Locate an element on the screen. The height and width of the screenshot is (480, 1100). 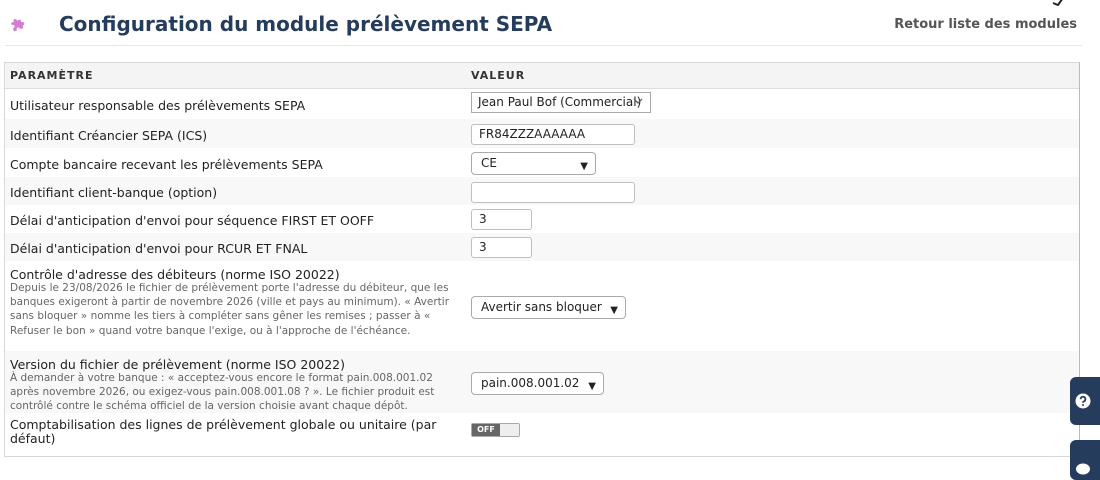
selected-value: Avertir sans bloquer is located at coordinates (541, 307).